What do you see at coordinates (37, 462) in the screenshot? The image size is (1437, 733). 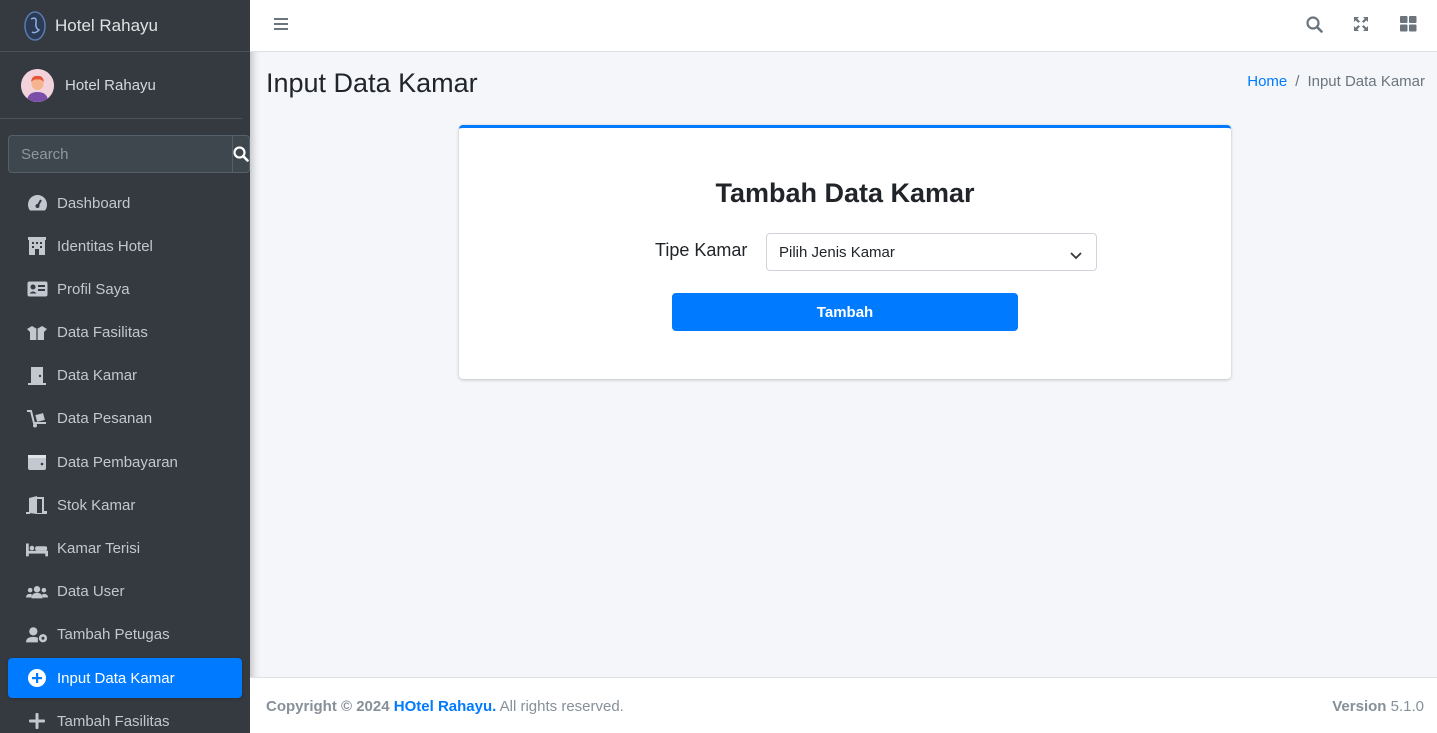 I see `wallet-icon` at bounding box center [37, 462].